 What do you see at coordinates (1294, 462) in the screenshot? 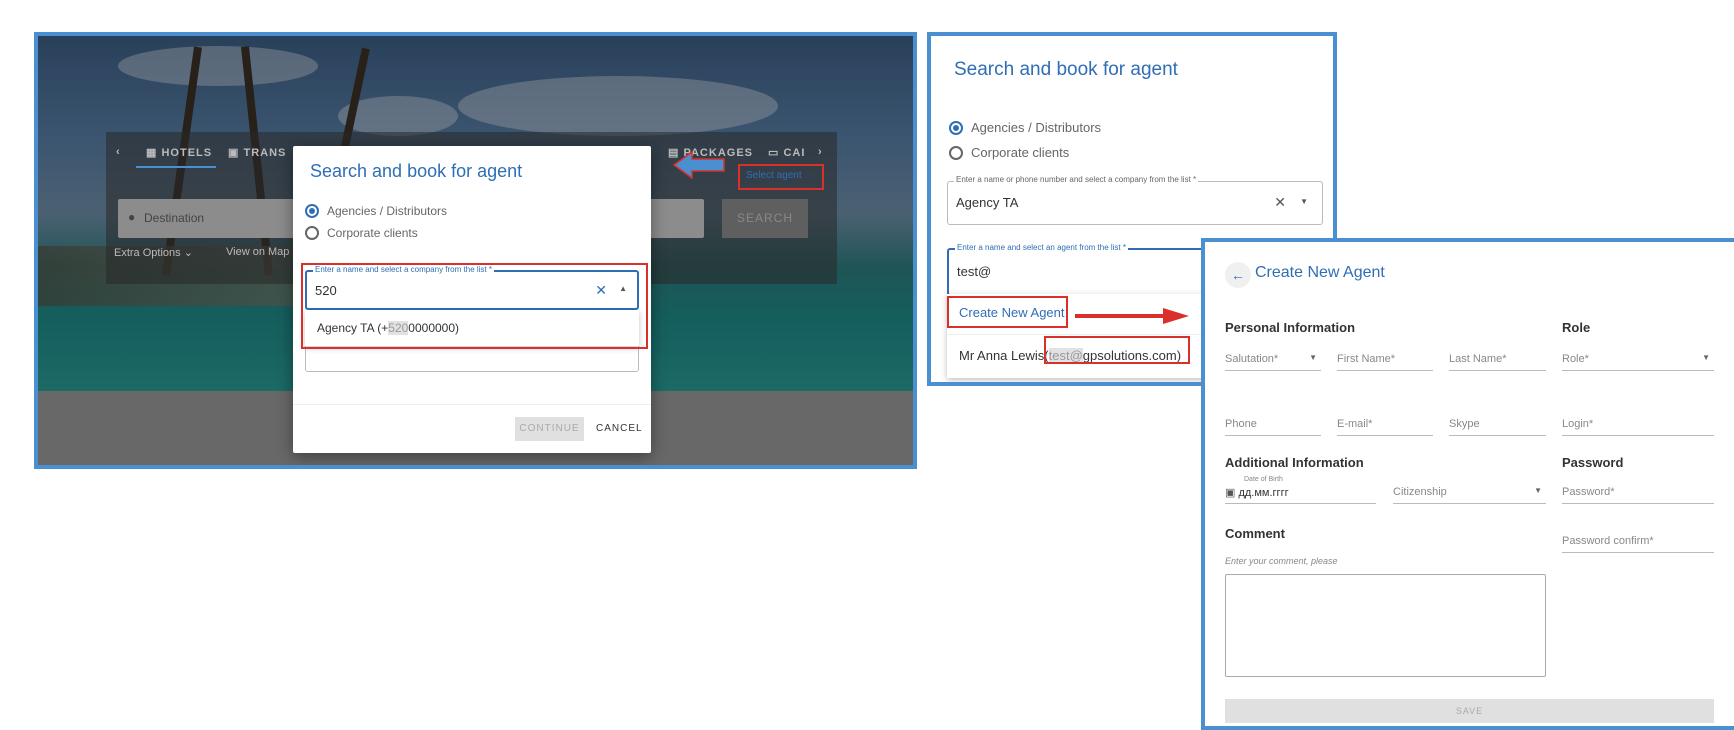
I see `section-additional-information: Additional Information` at bounding box center [1294, 462].